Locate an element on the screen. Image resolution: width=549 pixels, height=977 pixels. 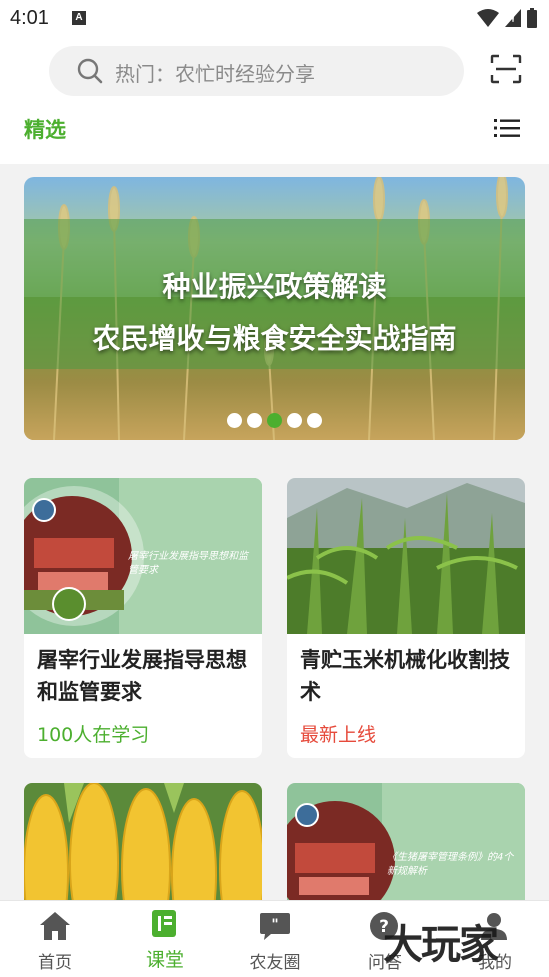
banner-title-line1: 种业振兴政策解读 is located at coordinates (274, 286).